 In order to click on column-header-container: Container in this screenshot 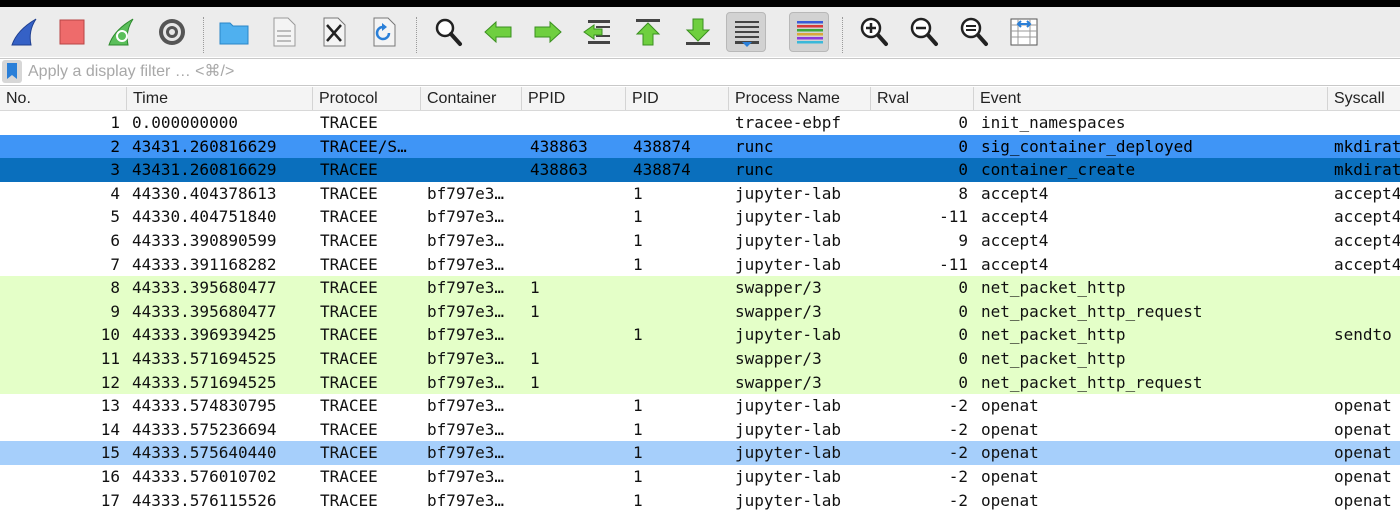, I will do `click(470, 98)`.